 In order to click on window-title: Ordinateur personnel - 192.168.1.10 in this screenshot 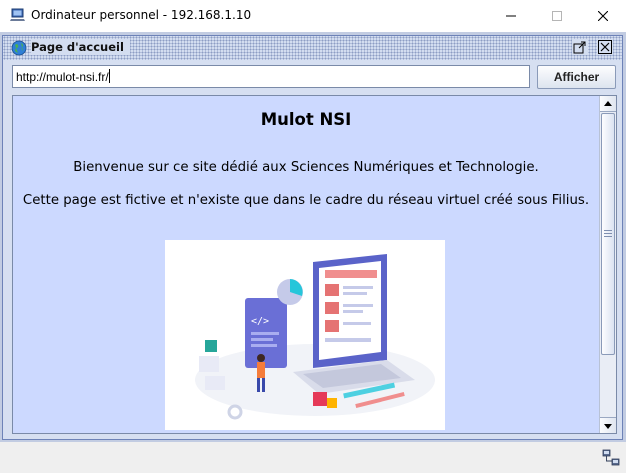, I will do `click(141, 15)`.